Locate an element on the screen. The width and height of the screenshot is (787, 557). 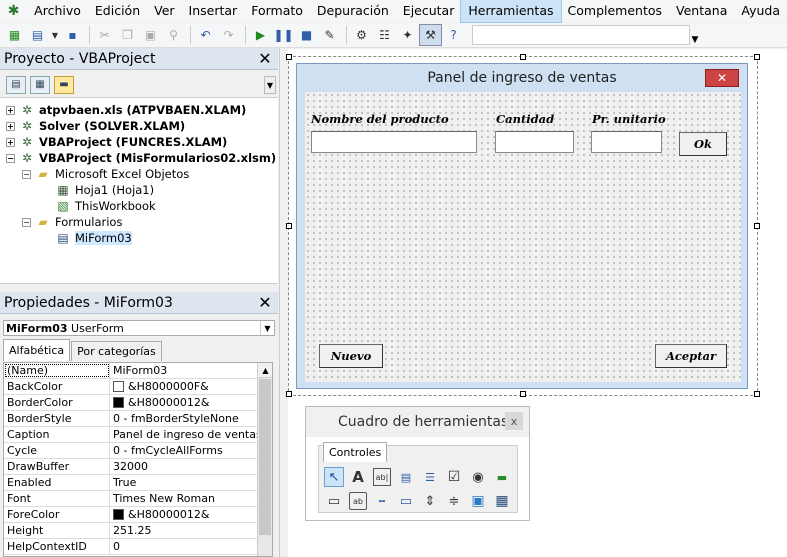
save-icon: ▪ is located at coordinates (72, 35).